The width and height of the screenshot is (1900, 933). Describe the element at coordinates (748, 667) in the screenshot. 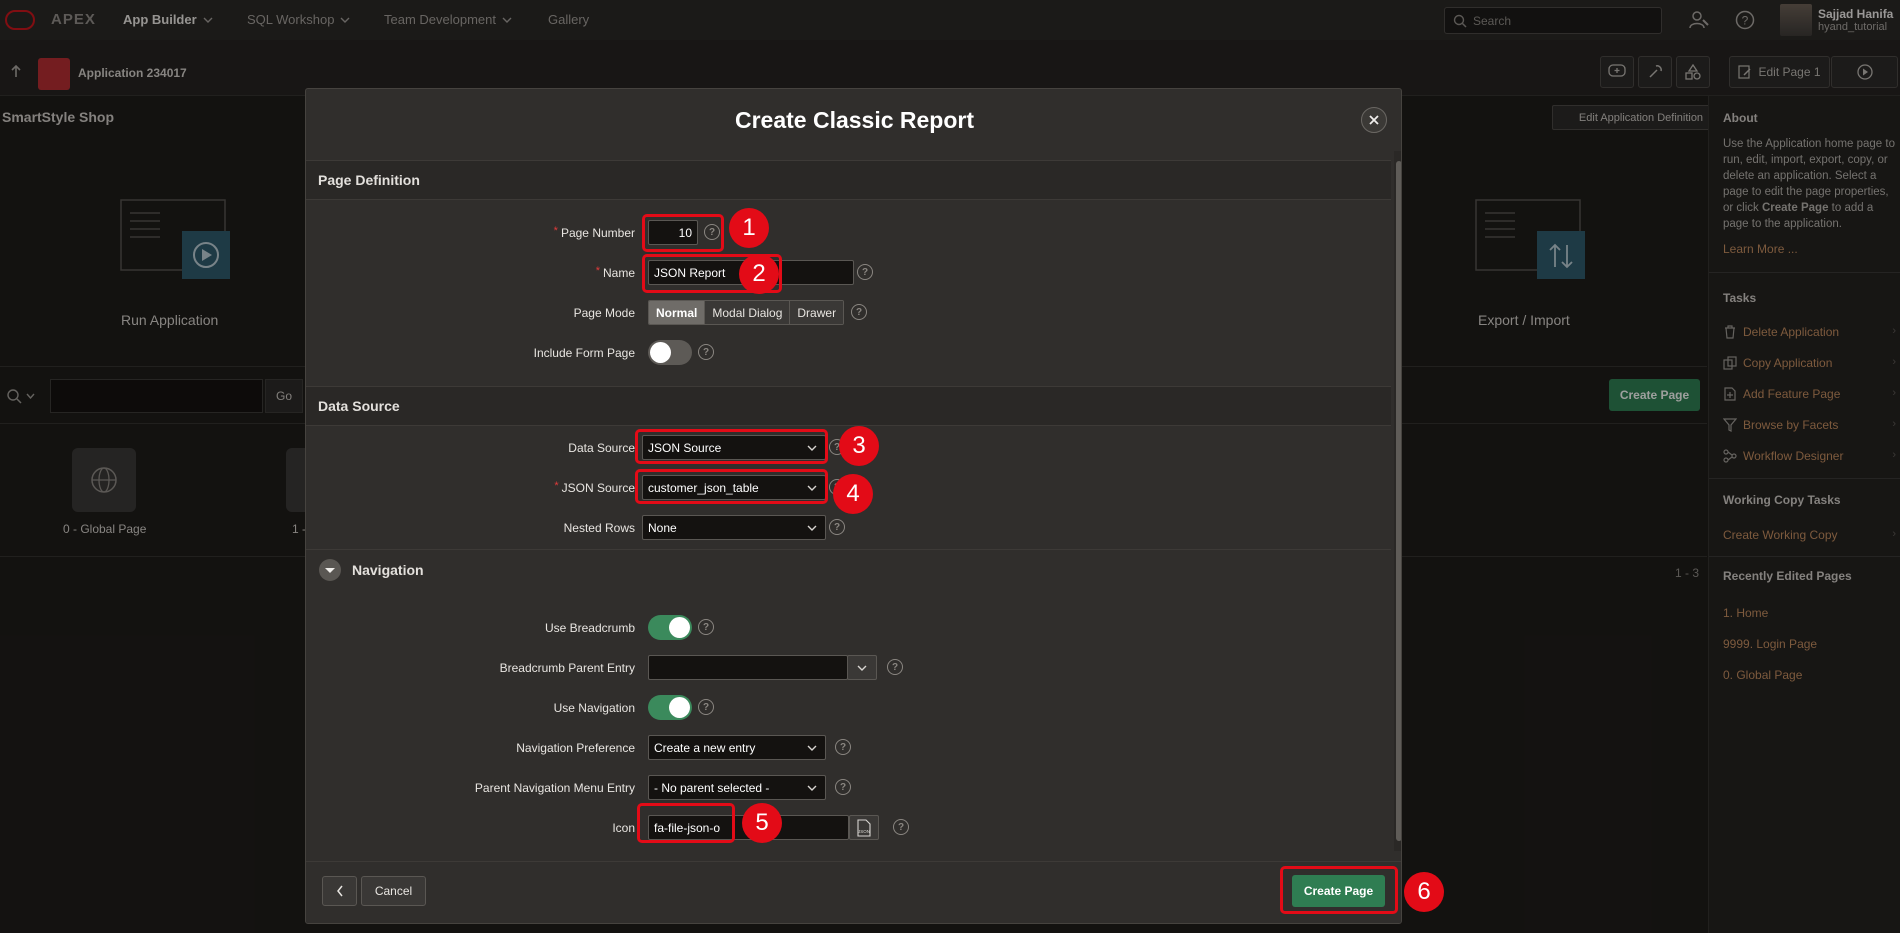

I see `breadcrumb-parent-input` at that location.